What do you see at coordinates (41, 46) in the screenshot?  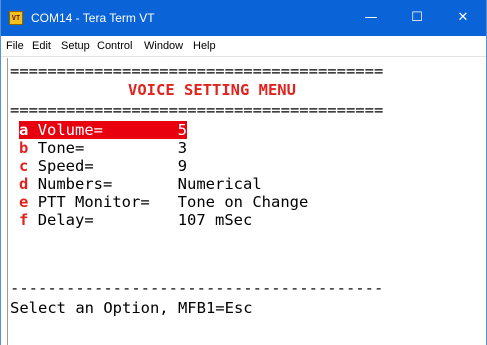 I see `menu-edit: Edit` at bounding box center [41, 46].